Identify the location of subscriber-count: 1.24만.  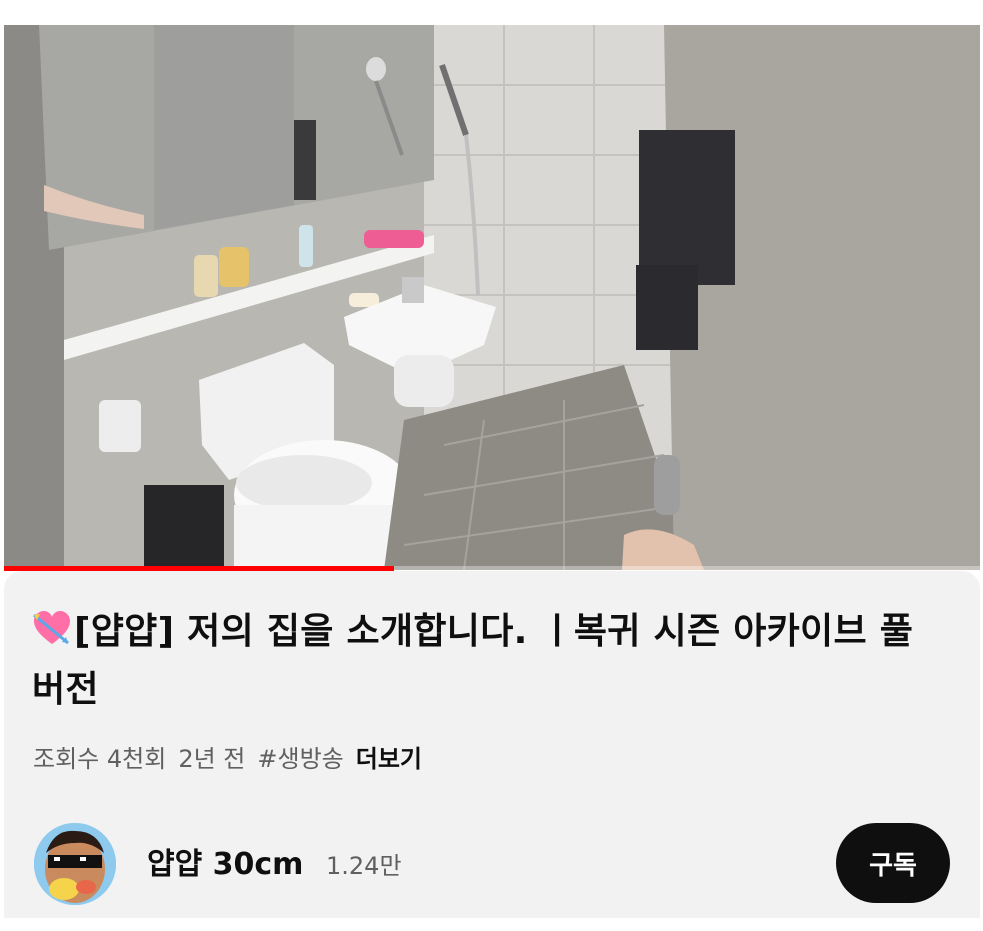
(364, 866).